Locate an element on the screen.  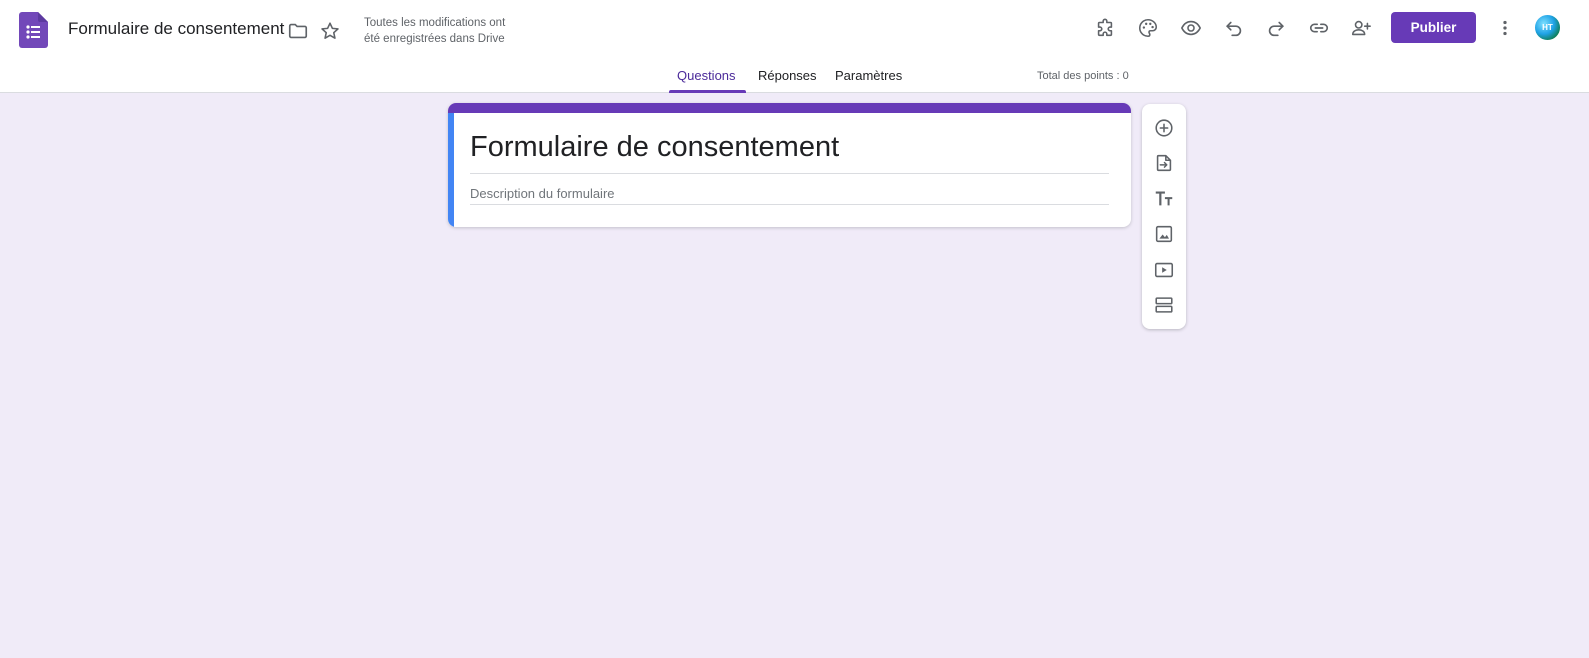
add-section-icon is located at coordinates (1164, 305).